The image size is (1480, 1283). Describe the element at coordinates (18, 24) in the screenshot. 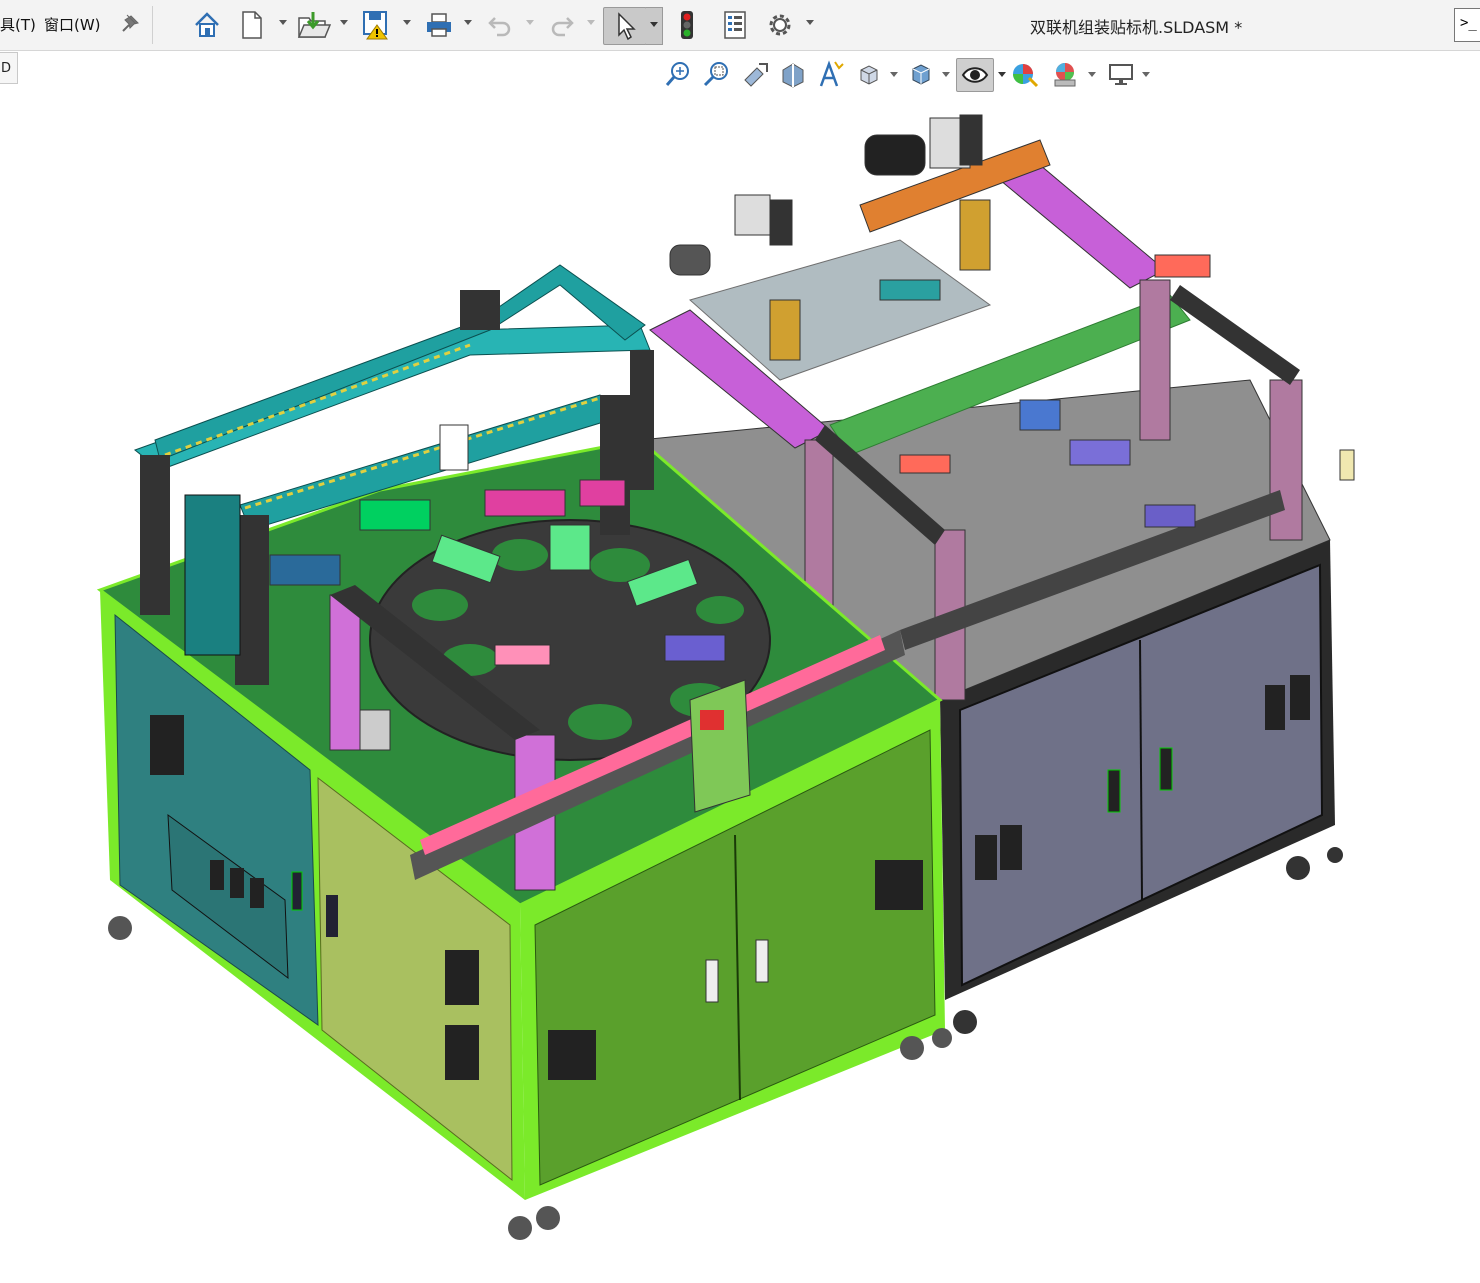

I see `menu-tools: 具(T)` at that location.